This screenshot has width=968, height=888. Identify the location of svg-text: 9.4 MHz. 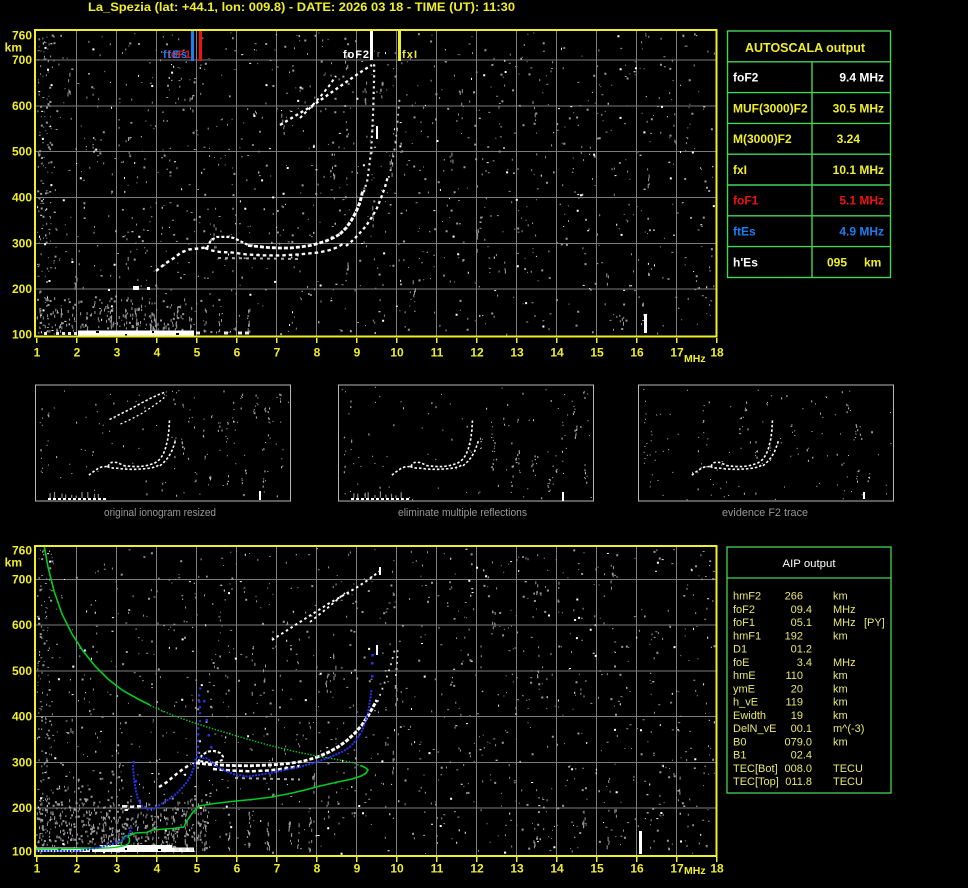
(861, 78).